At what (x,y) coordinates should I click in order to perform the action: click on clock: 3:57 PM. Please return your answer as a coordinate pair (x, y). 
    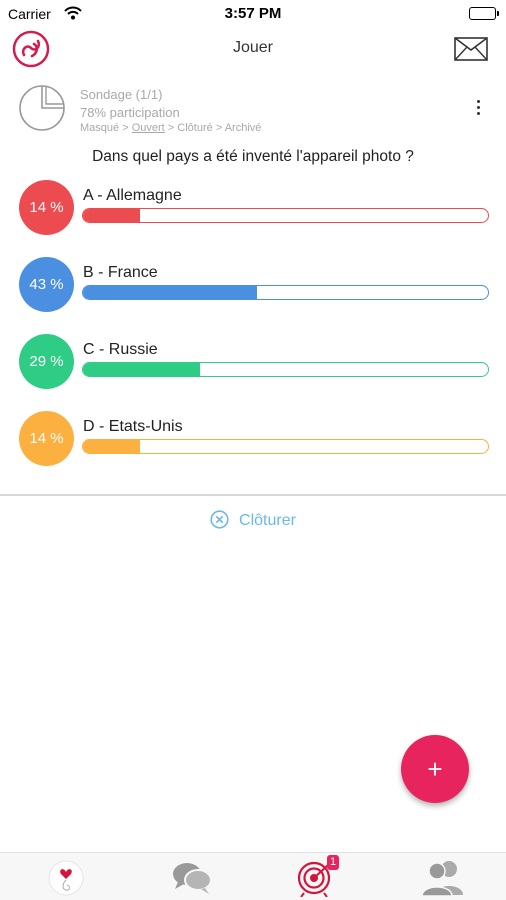
    Looking at the image, I should click on (253, 13).